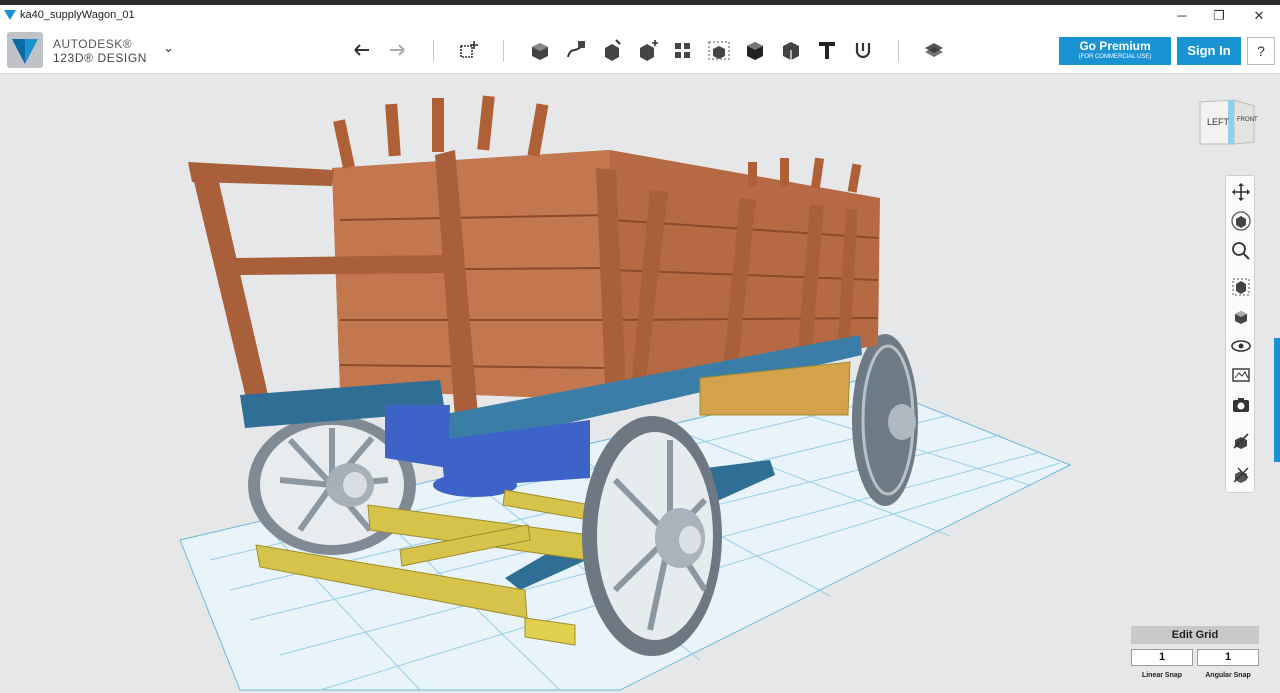 The image size is (1280, 693). I want to click on layers-icon, so click(934, 50).